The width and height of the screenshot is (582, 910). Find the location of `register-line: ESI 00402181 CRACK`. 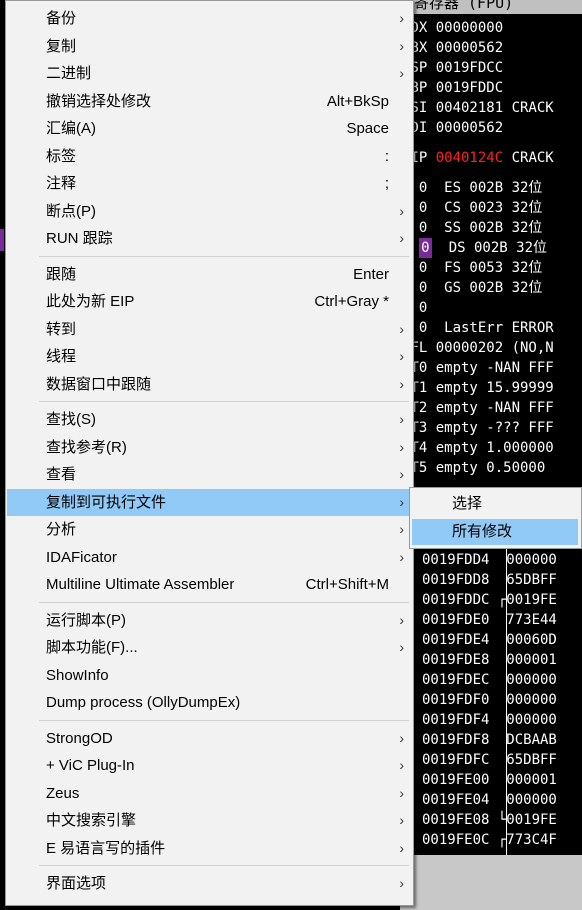

register-line: ESI 00402181 CRACK is located at coordinates (478, 108).